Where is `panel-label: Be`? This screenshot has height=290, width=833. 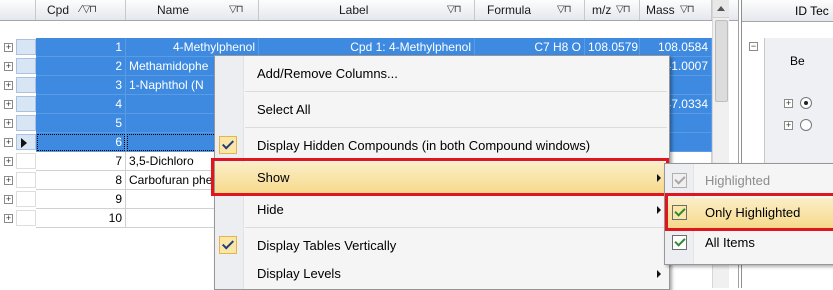 panel-label: Be is located at coordinates (797, 61).